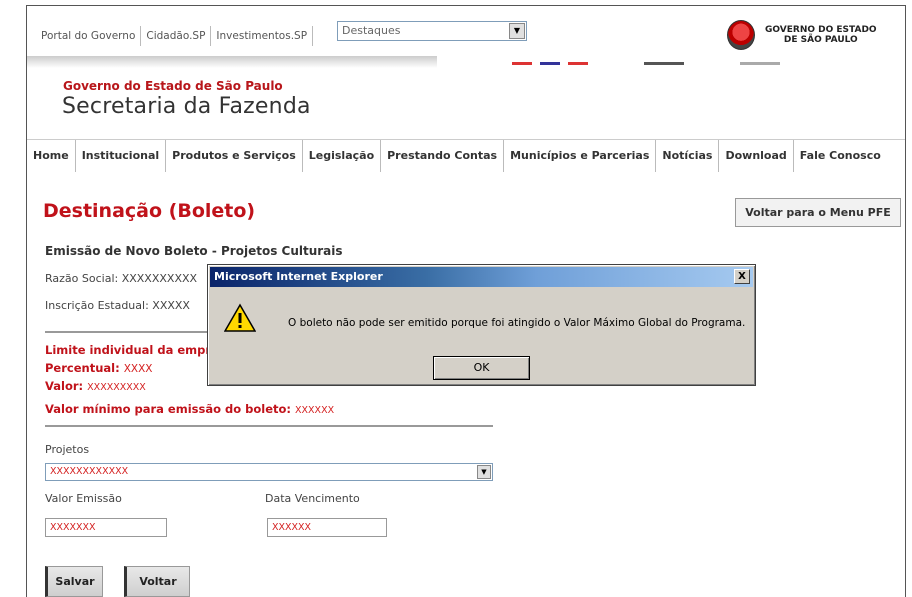  Describe the element at coordinates (138, 369) in the screenshot. I see `percentual-value: XXXX` at that location.